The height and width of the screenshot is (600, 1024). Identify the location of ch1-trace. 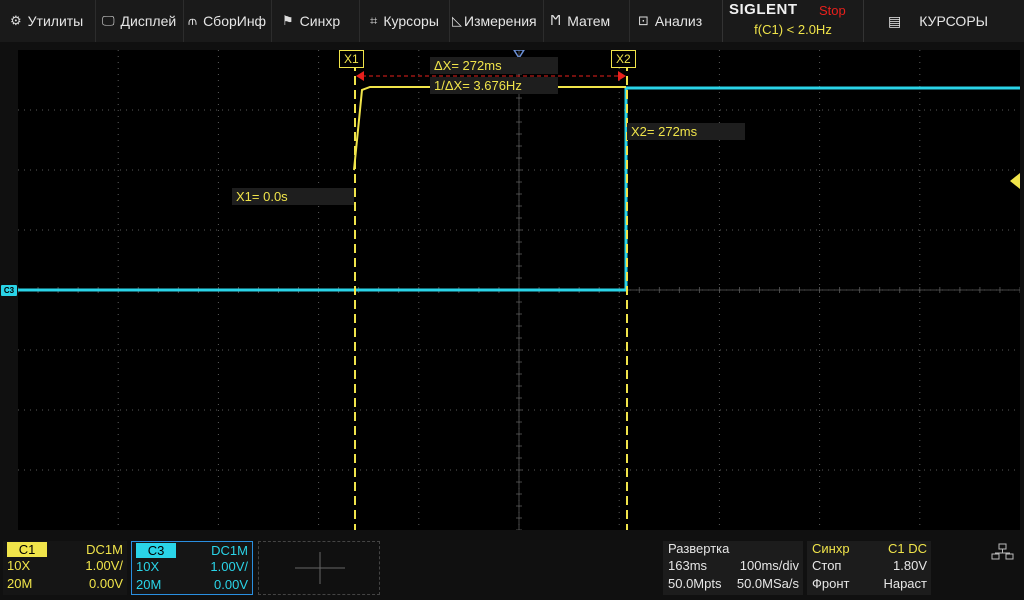
(489, 128).